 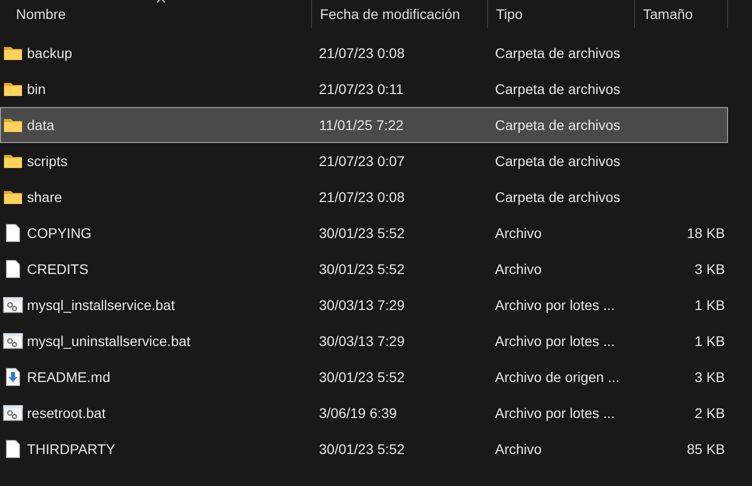 I want to click on modified-date: 11/01/25 7:22, so click(x=361, y=125).